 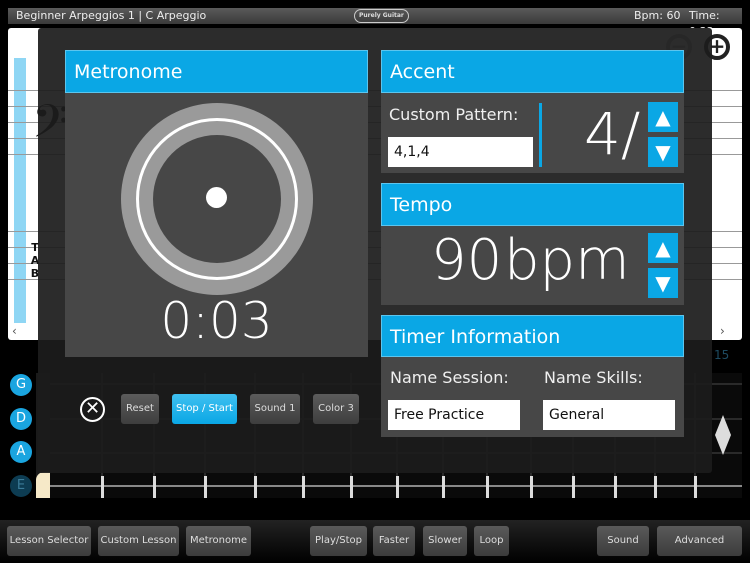 What do you see at coordinates (540, 135) in the screenshot?
I see `accent-divider` at bounding box center [540, 135].